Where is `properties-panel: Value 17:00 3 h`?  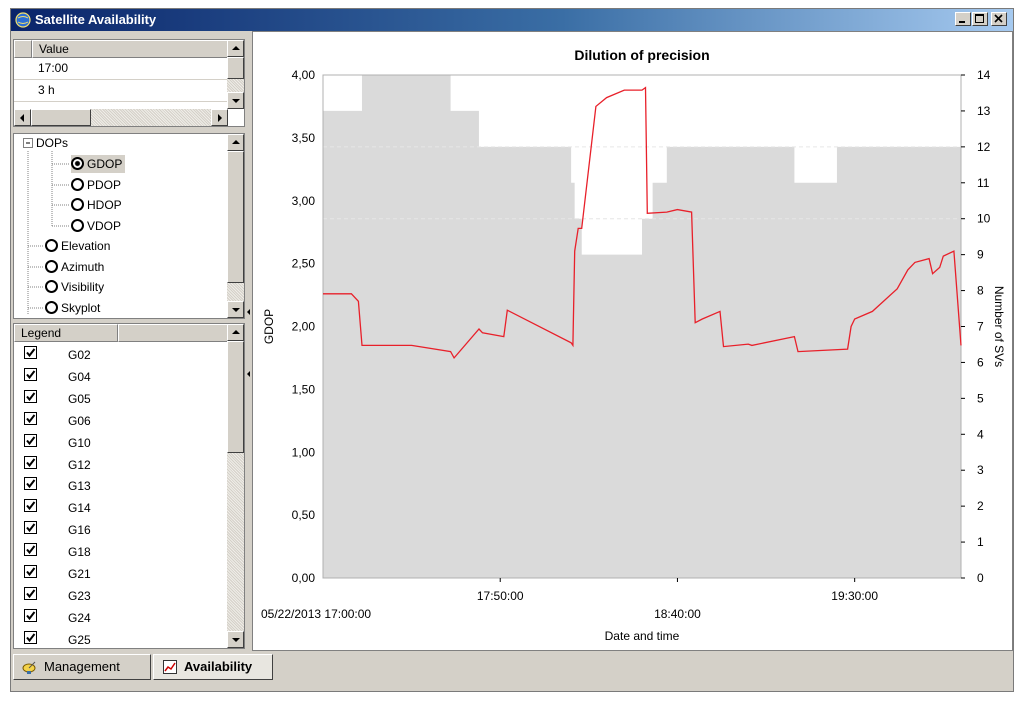 properties-panel: Value 17:00 3 h is located at coordinates (129, 83).